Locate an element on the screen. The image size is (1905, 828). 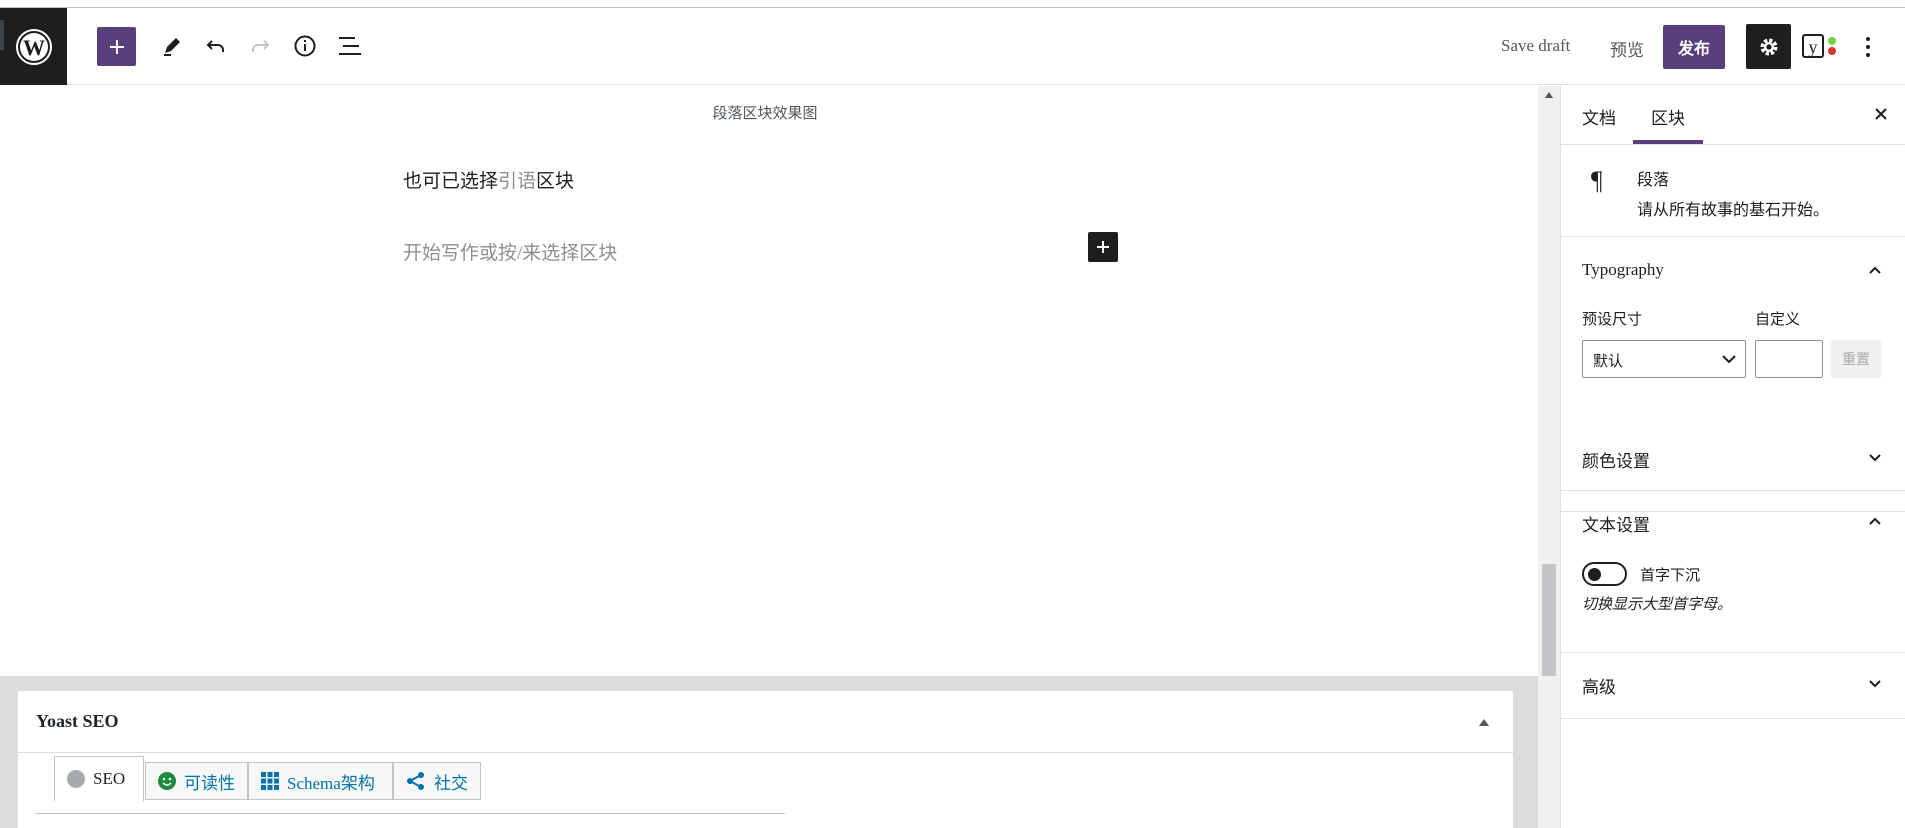
grey-circle-icon is located at coordinates (76, 779).